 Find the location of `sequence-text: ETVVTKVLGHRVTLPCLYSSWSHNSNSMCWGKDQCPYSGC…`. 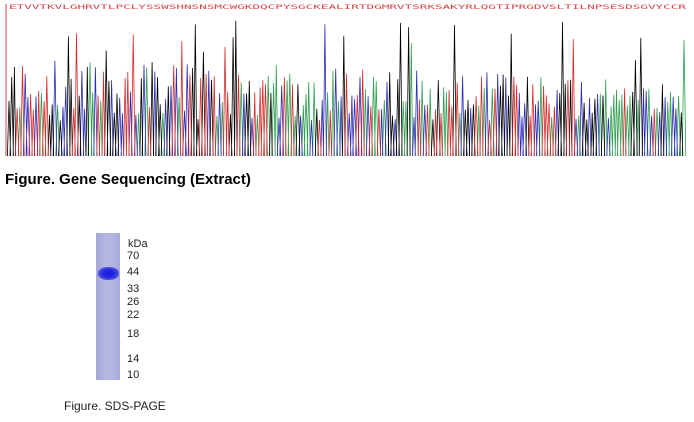

sequence-text: ETVVTKVLGHRVTLPCLYSSWSHNSNSMCWGKDQCPYSGC… is located at coordinates (347, 7).